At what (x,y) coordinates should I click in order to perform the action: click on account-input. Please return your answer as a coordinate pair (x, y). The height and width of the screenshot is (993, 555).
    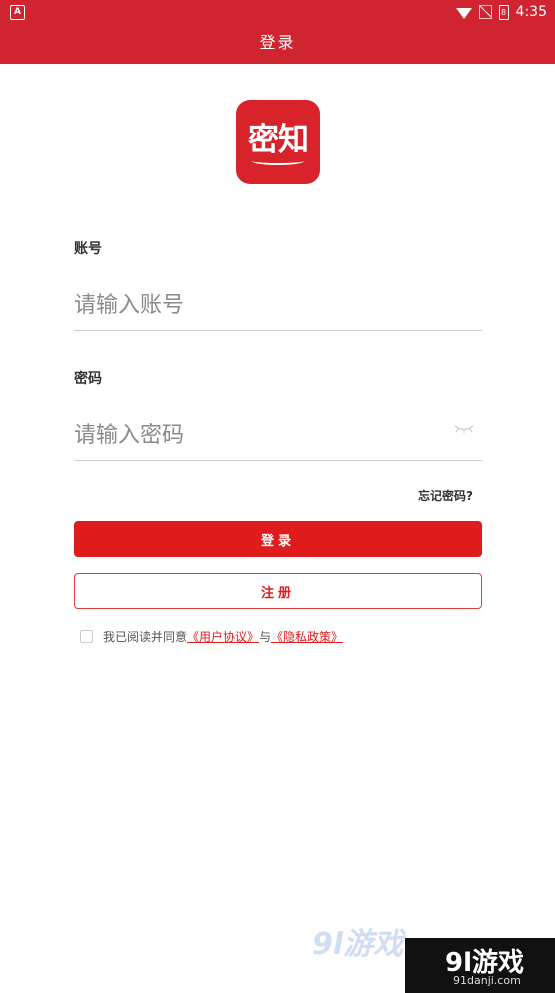
    Looking at the image, I should click on (254, 305).